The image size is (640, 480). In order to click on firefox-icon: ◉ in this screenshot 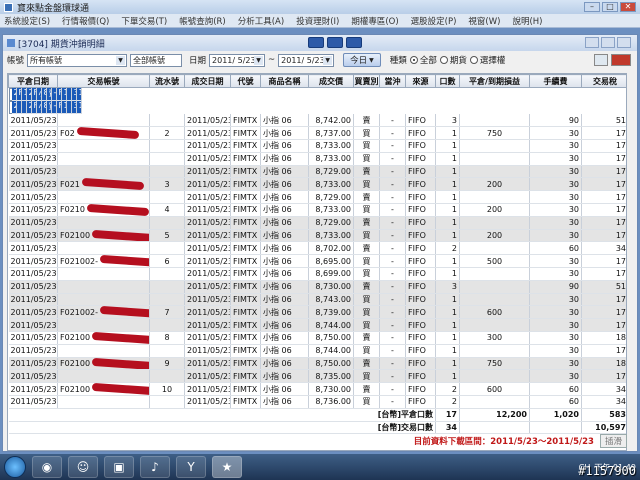, I will do `click(47, 467)`.